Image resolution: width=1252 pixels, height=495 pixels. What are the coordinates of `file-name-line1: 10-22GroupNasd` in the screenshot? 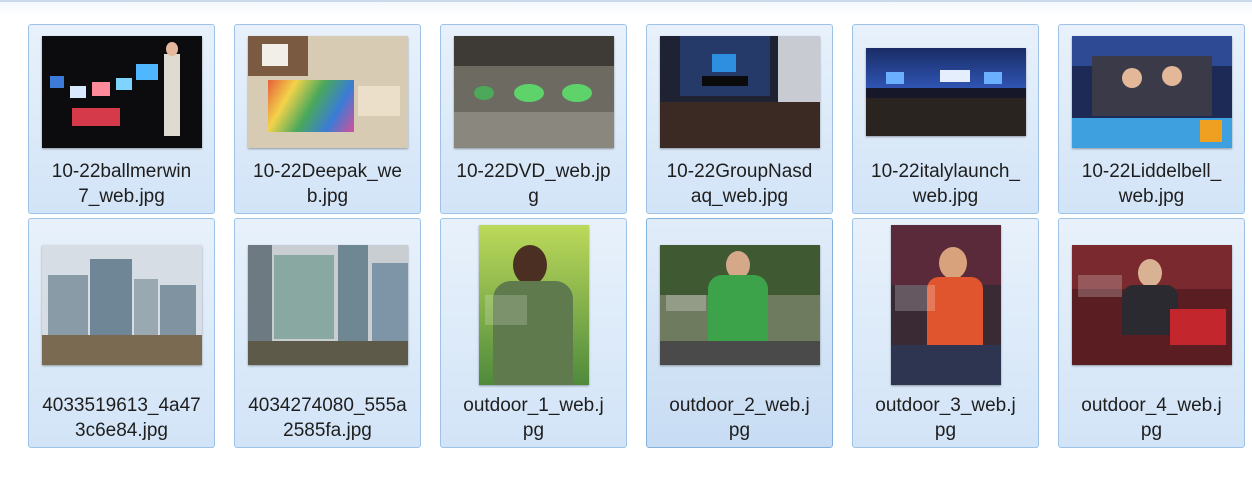 It's located at (739, 171).